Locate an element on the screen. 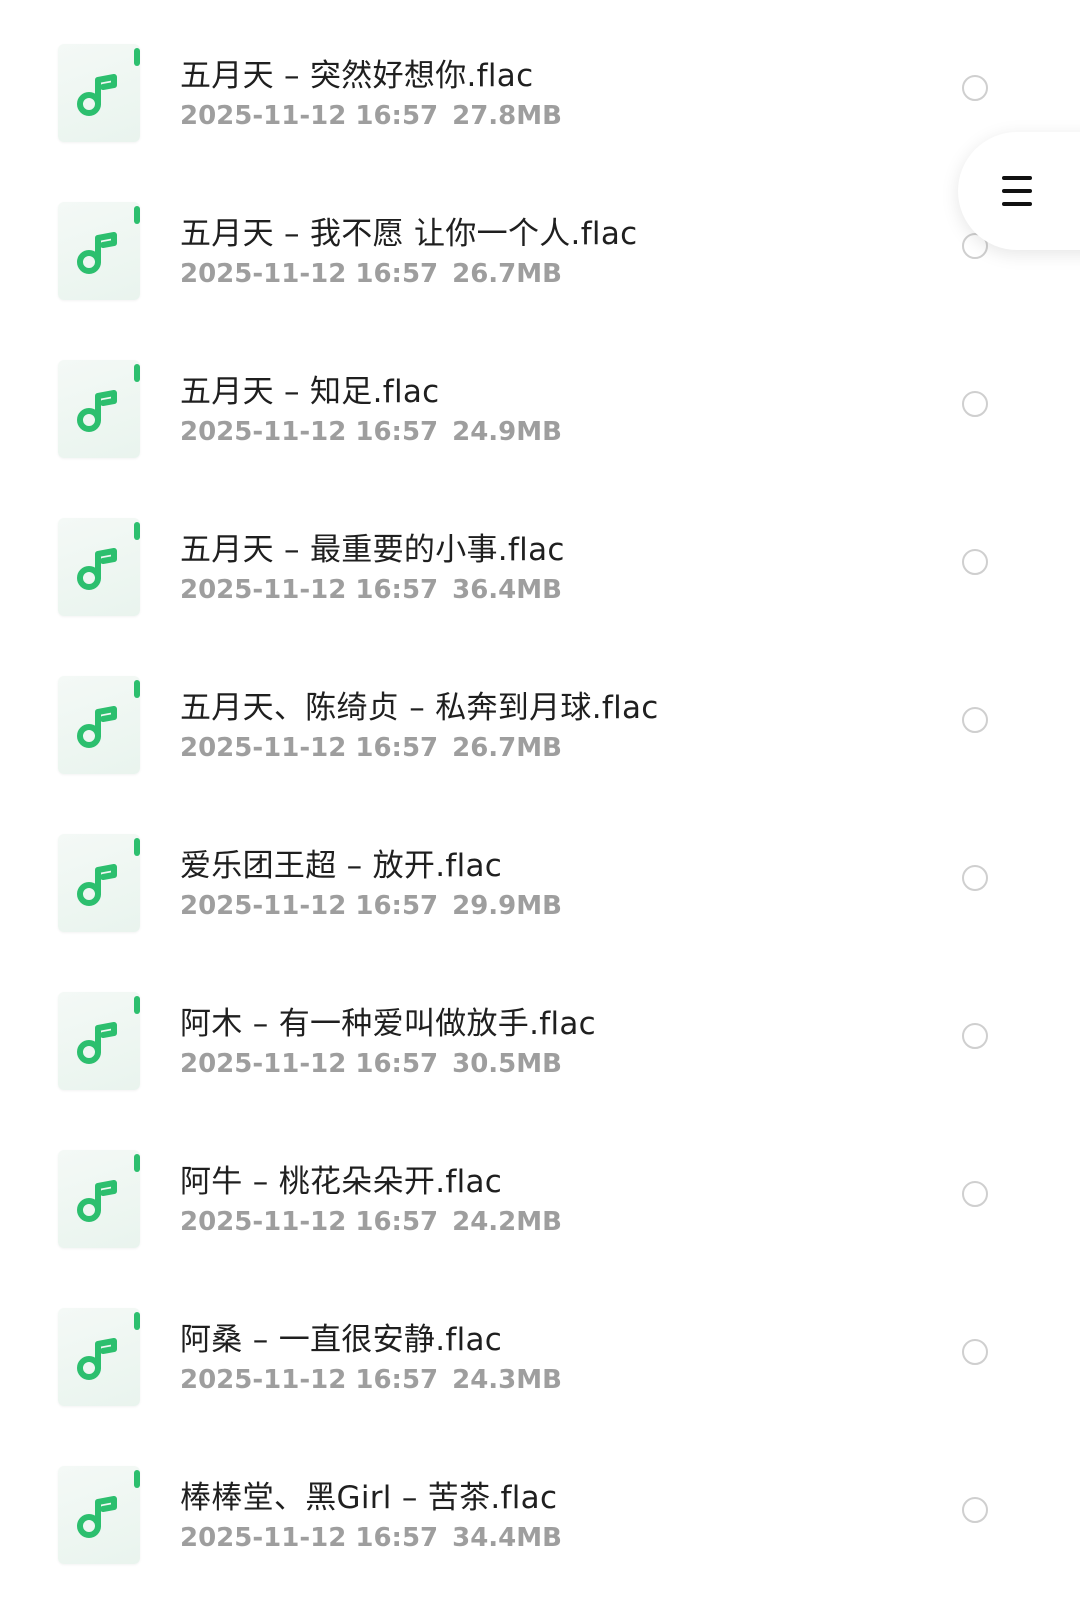 The height and width of the screenshot is (1604, 1080). hamburger-menu-icon is located at coordinates (1017, 191).